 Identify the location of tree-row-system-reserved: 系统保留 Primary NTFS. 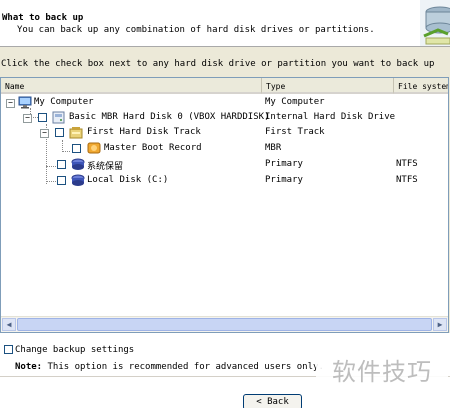
(224, 164).